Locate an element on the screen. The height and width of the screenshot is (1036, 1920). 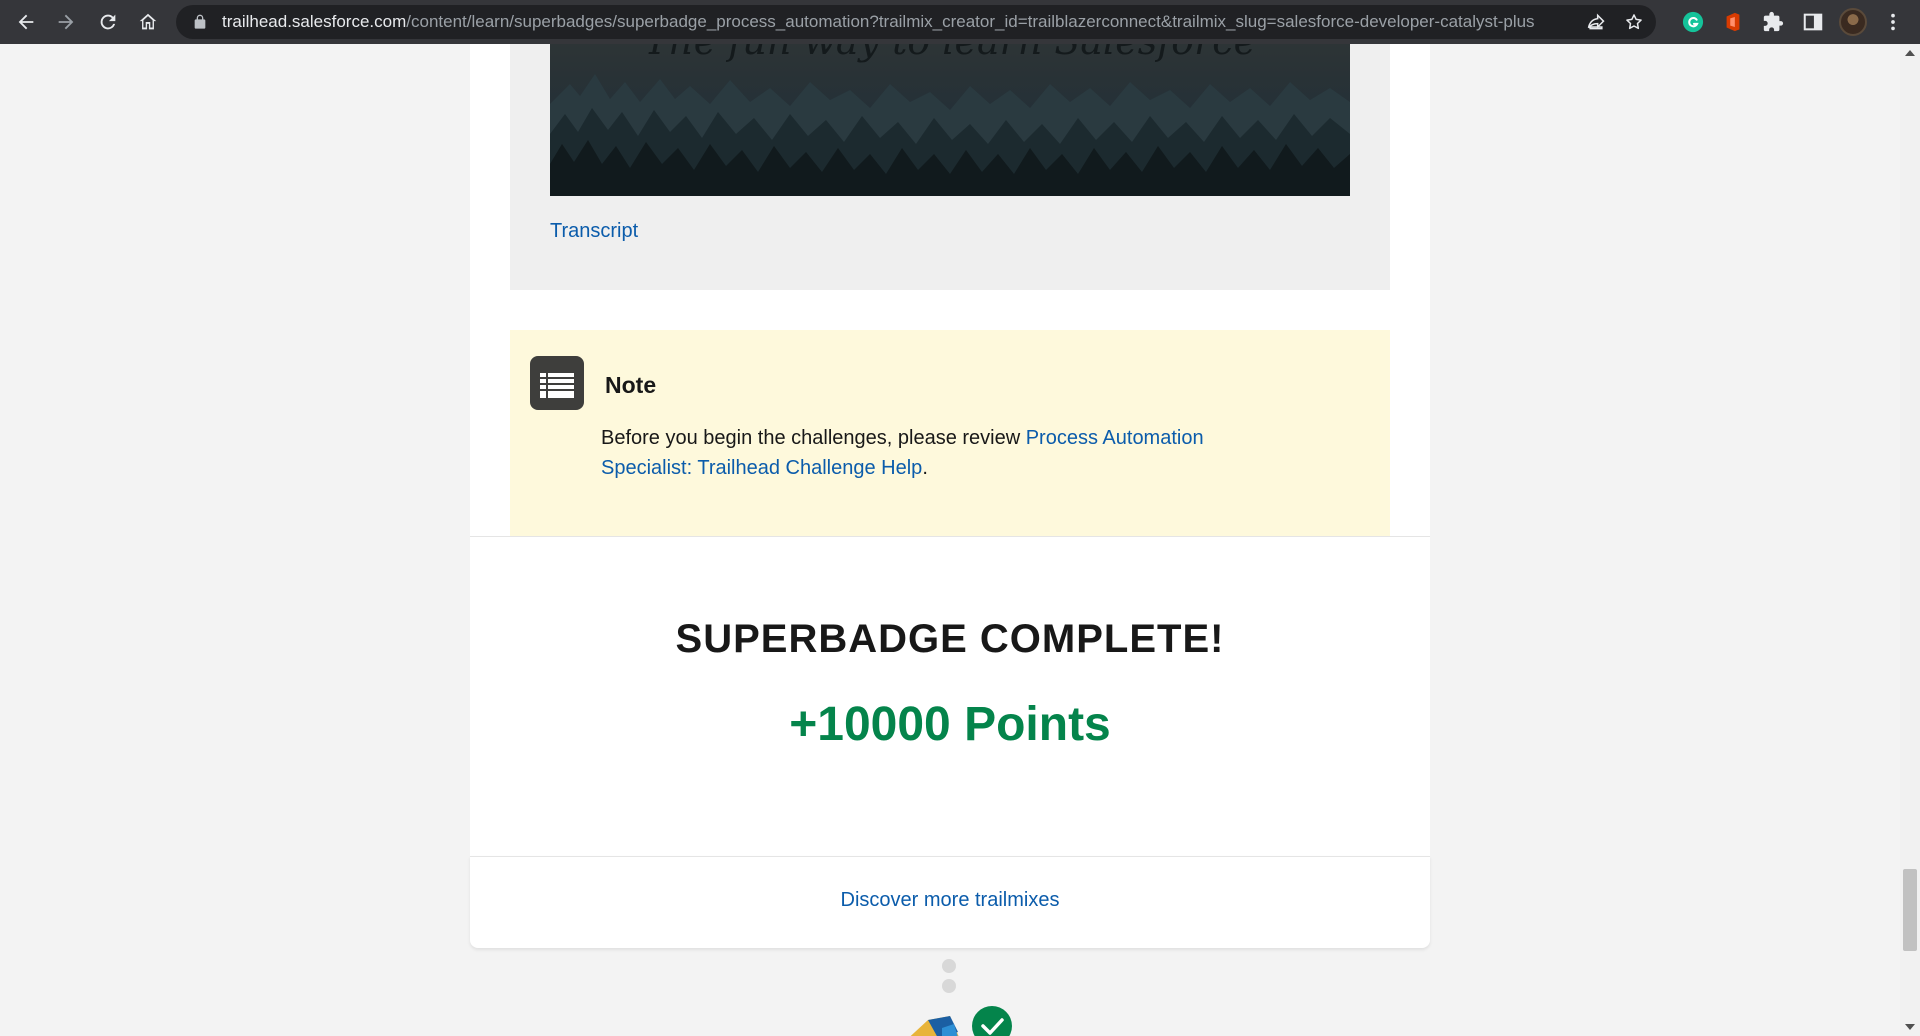
note-title: Note is located at coordinates (631, 385).